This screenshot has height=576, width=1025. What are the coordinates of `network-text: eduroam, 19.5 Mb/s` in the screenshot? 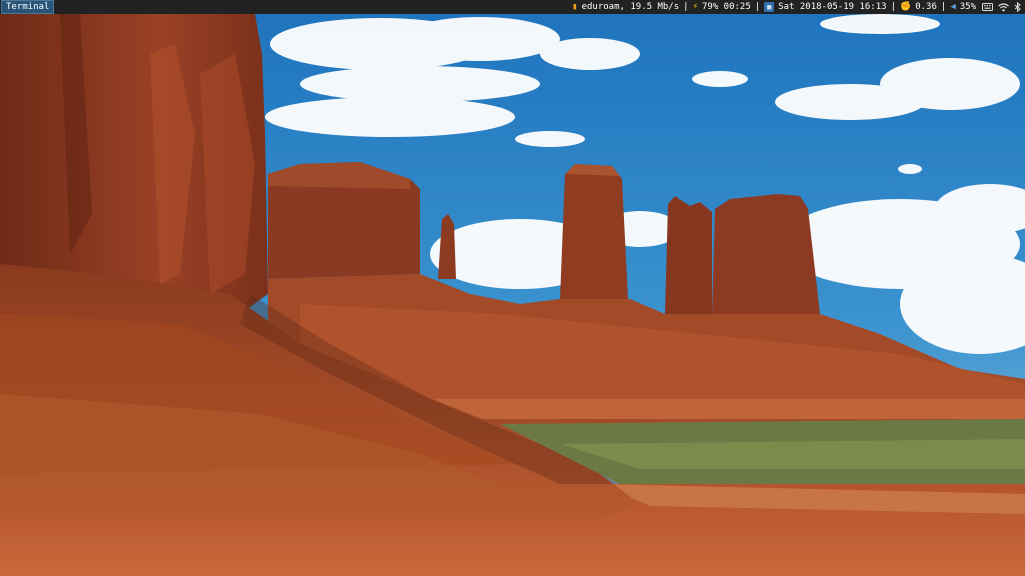 It's located at (630, 7).